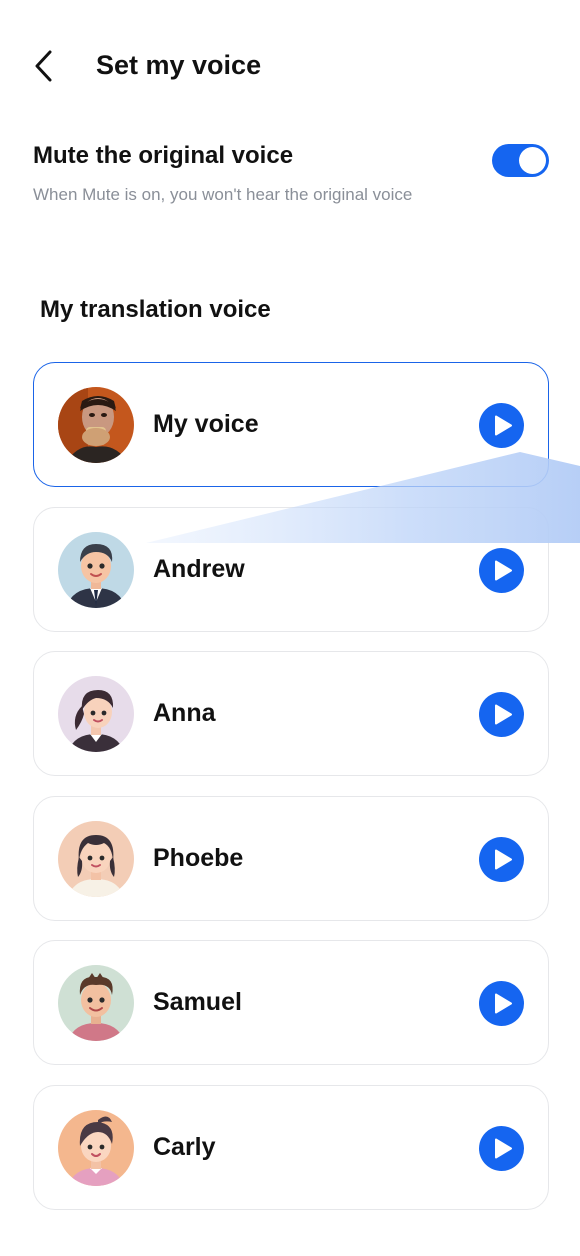 The height and width of the screenshot is (1256, 580). I want to click on page-title: Set my voice, so click(179, 65).